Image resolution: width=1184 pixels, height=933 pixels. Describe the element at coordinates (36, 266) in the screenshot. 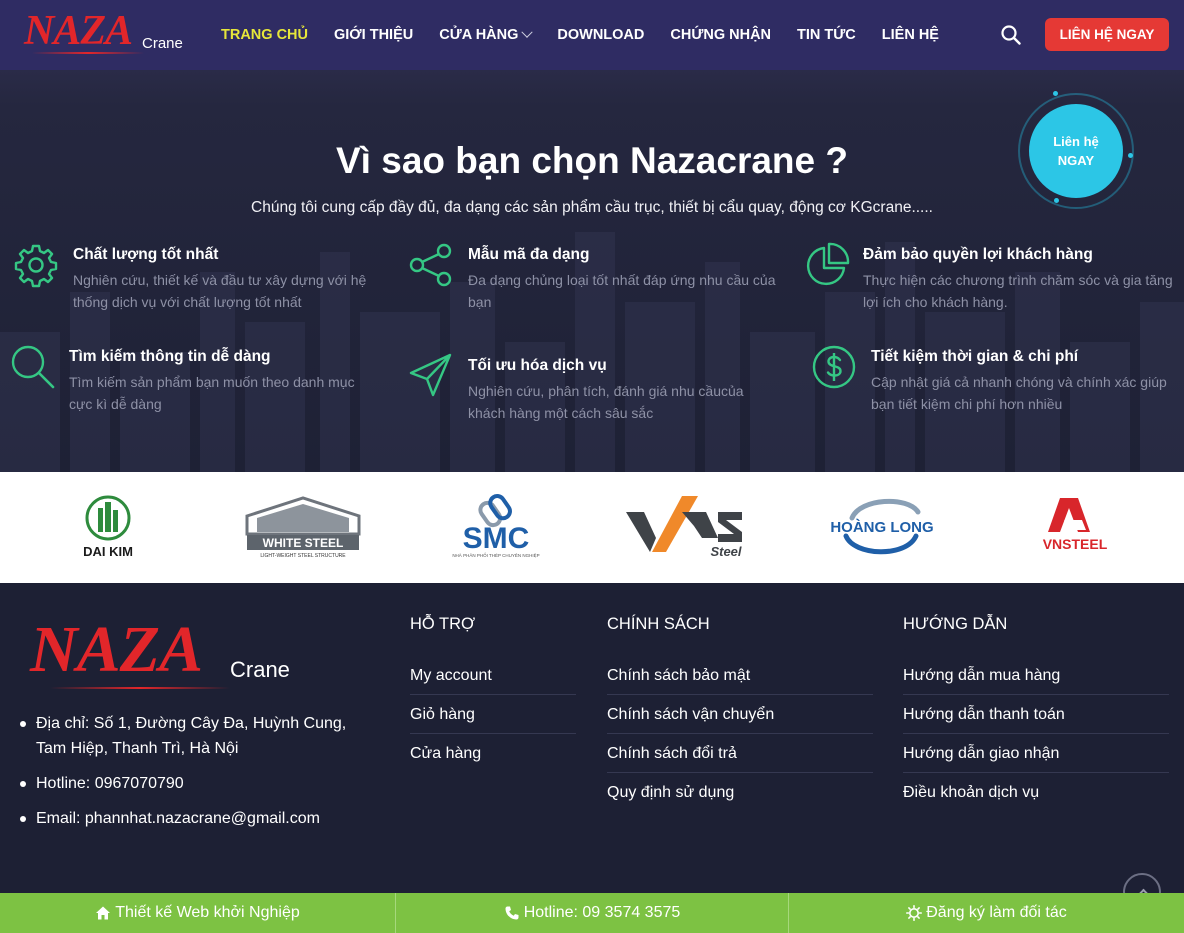

I see `gear-icon` at that location.